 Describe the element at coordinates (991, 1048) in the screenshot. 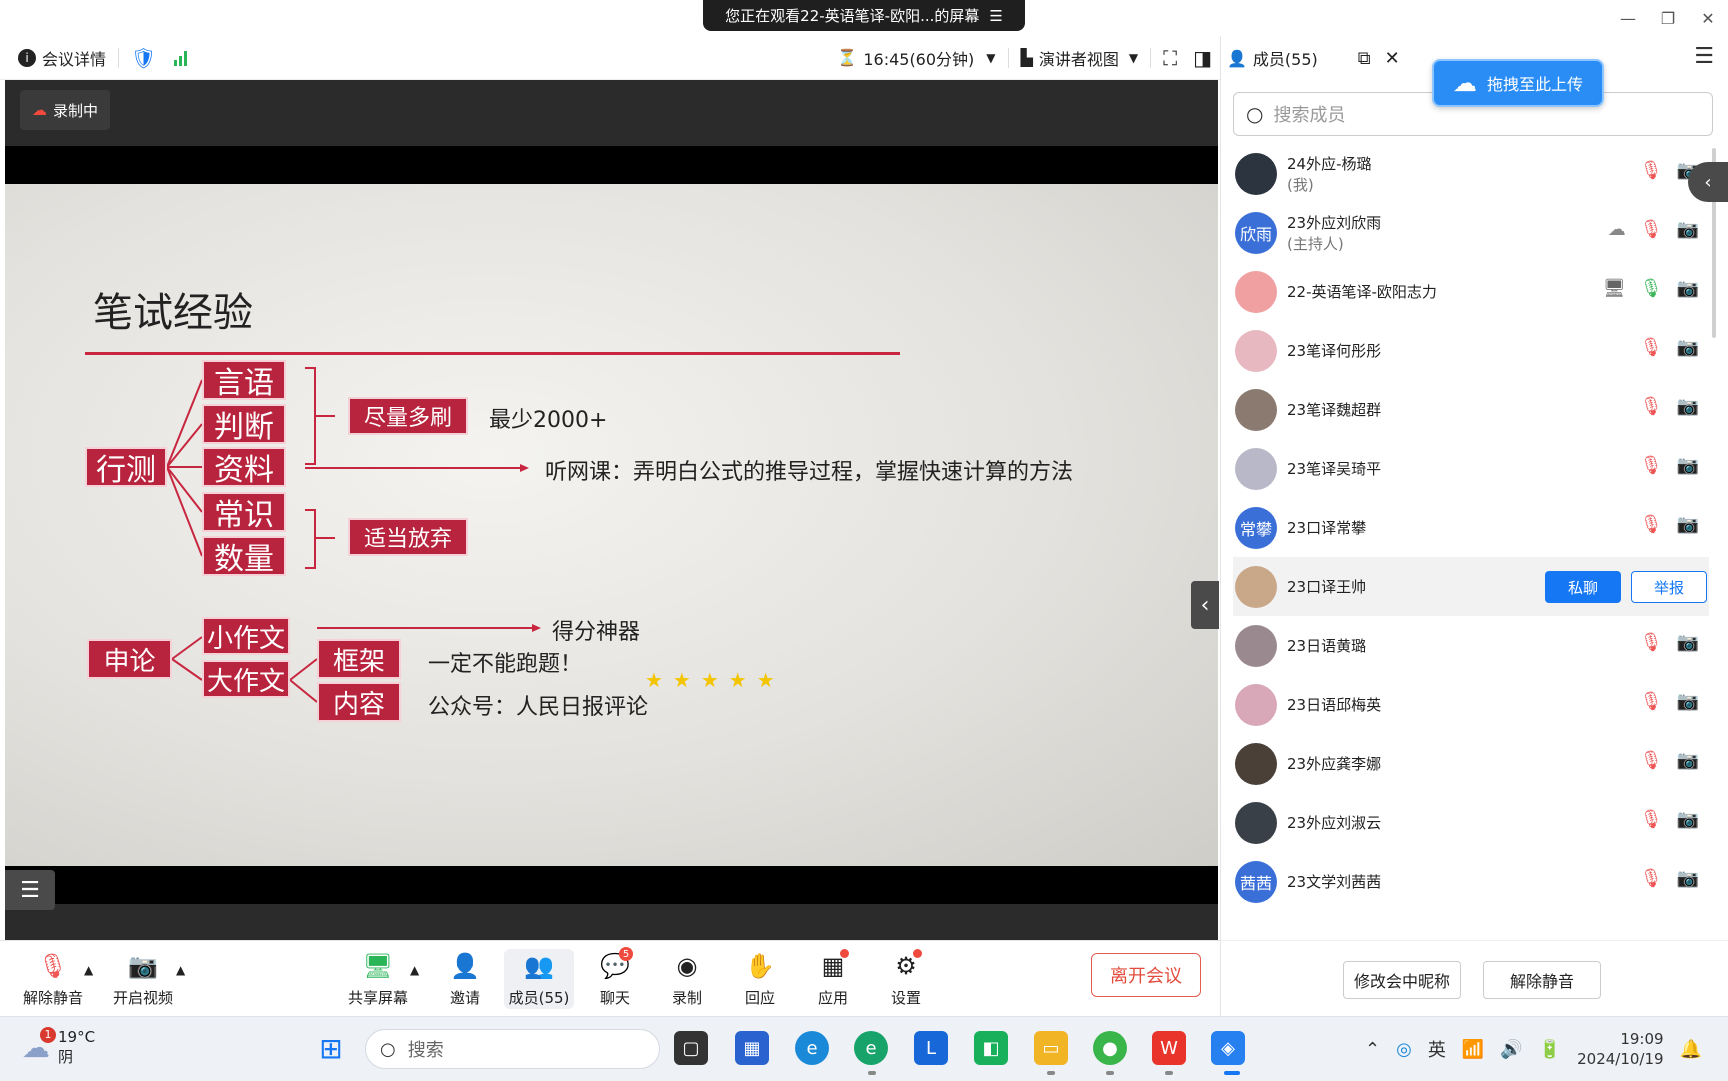

I see `bag-app-icon: ◧` at that location.